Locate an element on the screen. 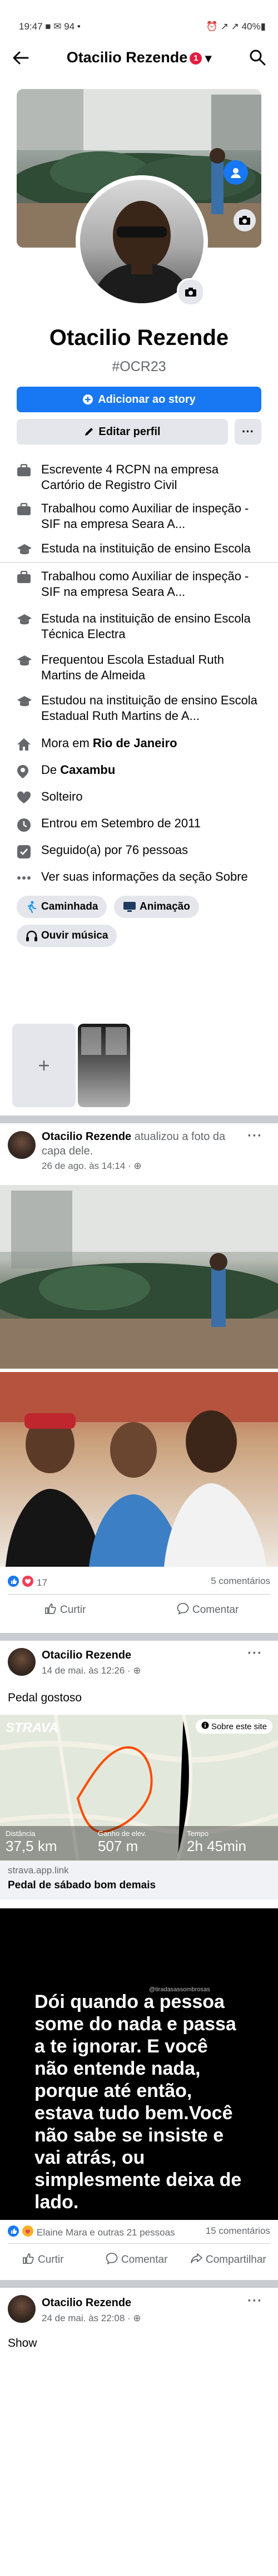 Image resolution: width=278 pixels, height=2576 pixels. link-title: Pedal de sábado bom demais is located at coordinates (82, 1885).